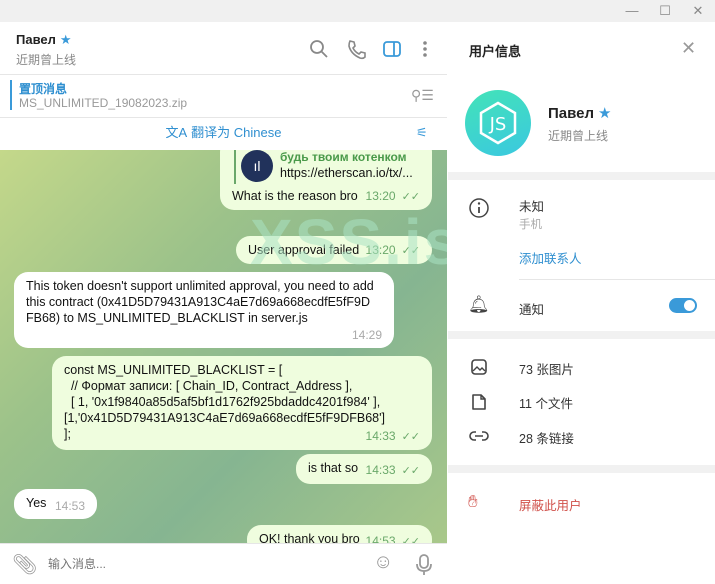 The height and width of the screenshot is (584, 715). I want to click on more-icon, so click(425, 49).